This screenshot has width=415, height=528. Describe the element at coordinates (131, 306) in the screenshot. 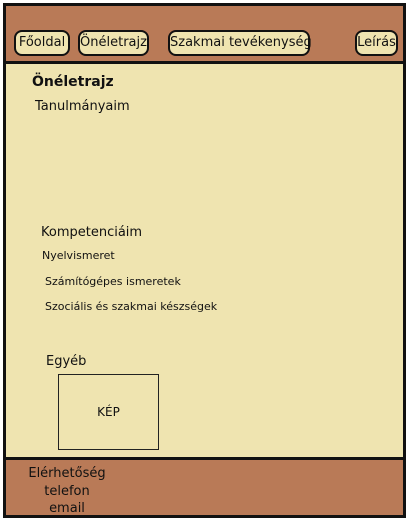

I see `competency-item-social: Szociális és szakmai készségek` at that location.